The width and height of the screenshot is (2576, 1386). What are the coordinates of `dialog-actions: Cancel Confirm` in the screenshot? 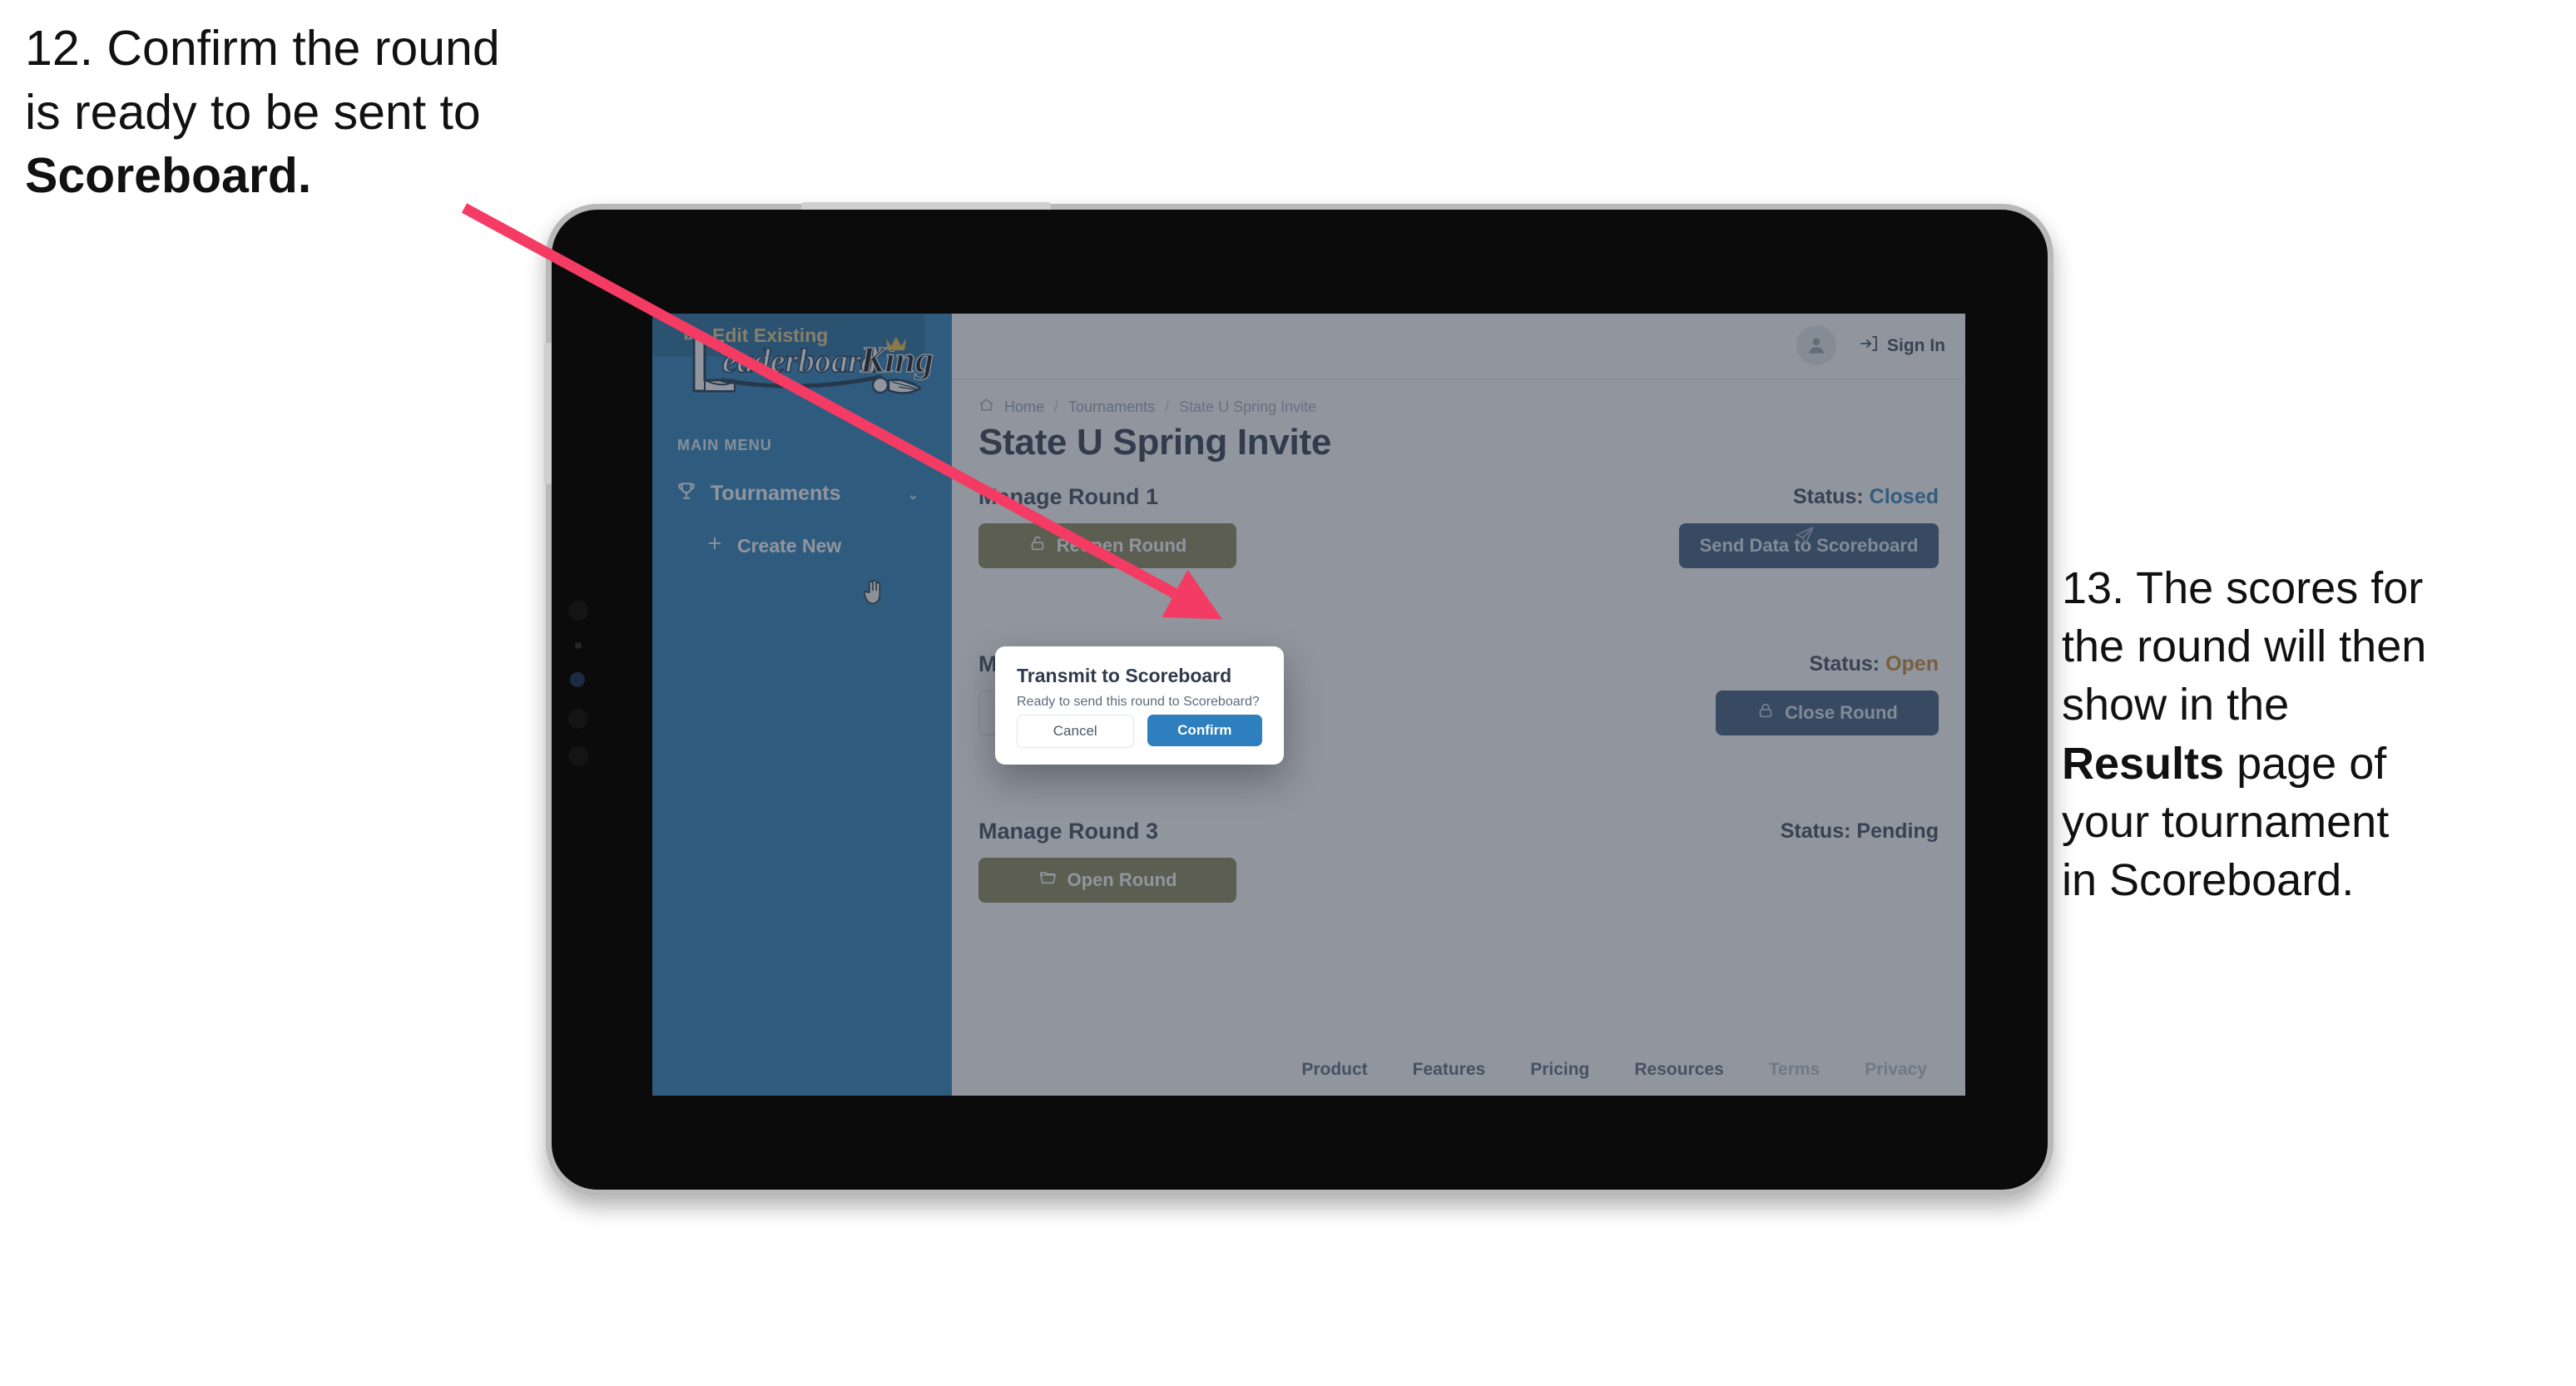 It's located at (1139, 731).